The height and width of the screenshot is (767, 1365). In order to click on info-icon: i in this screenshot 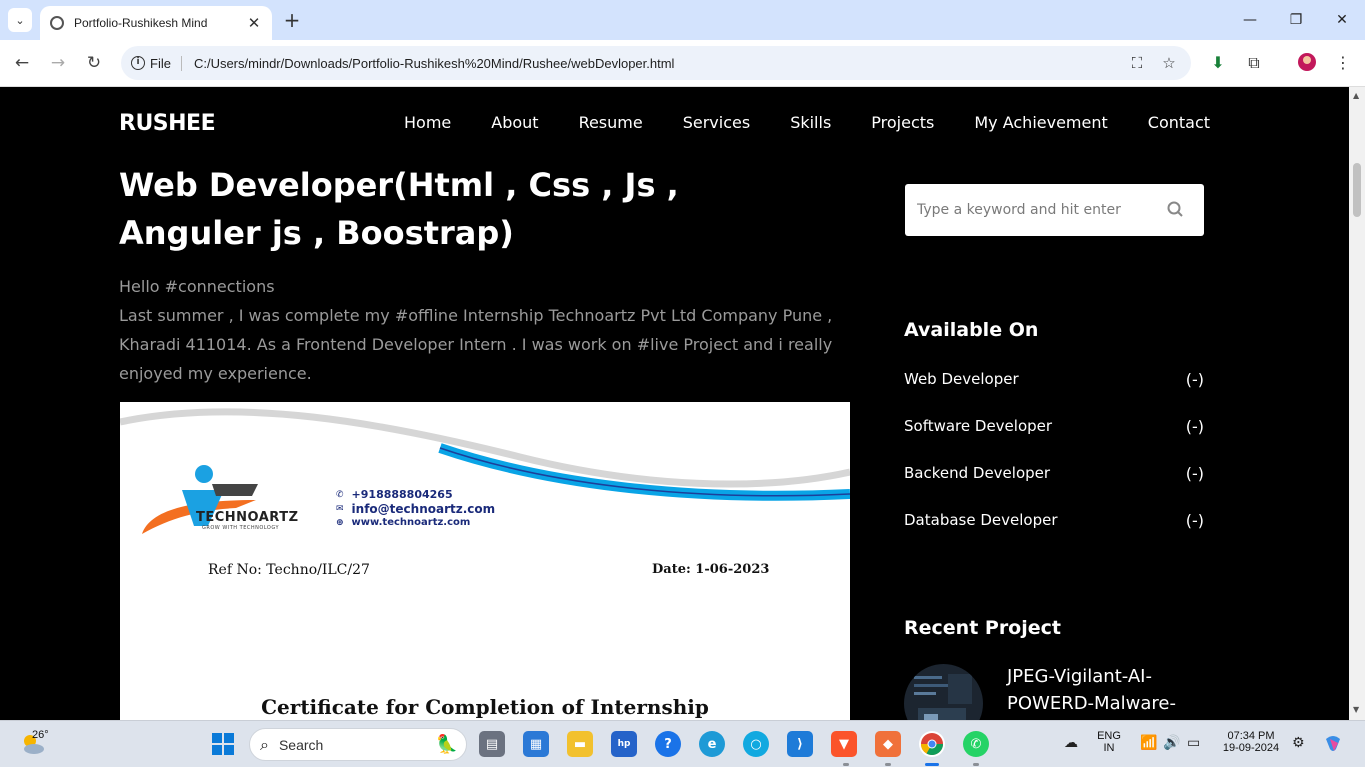, I will do `click(138, 63)`.